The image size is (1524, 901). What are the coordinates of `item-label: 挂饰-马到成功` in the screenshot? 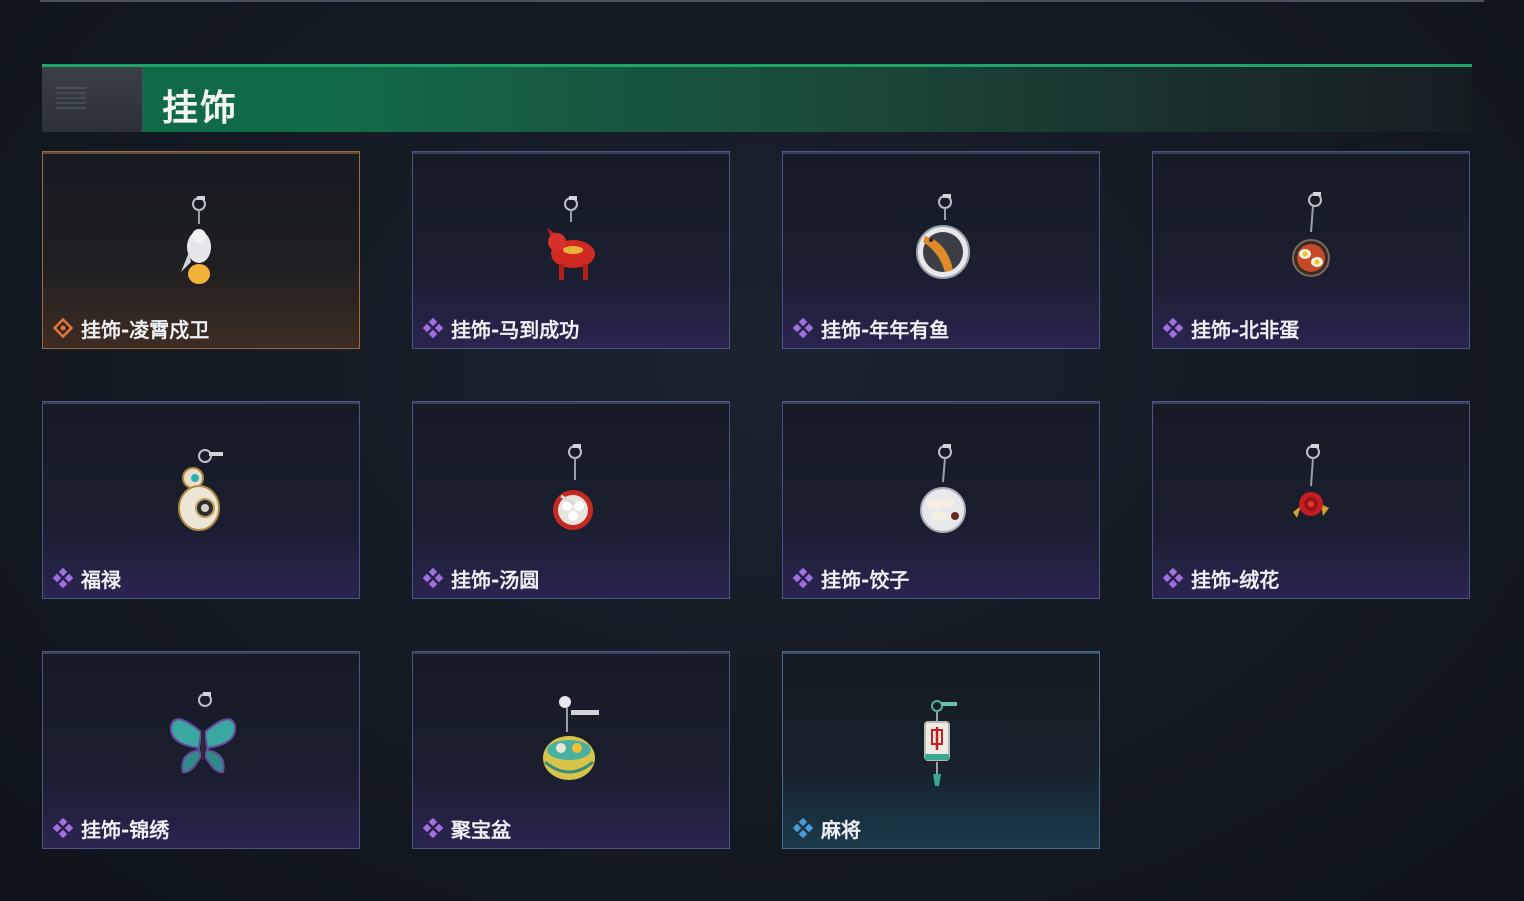 It's located at (515, 329).